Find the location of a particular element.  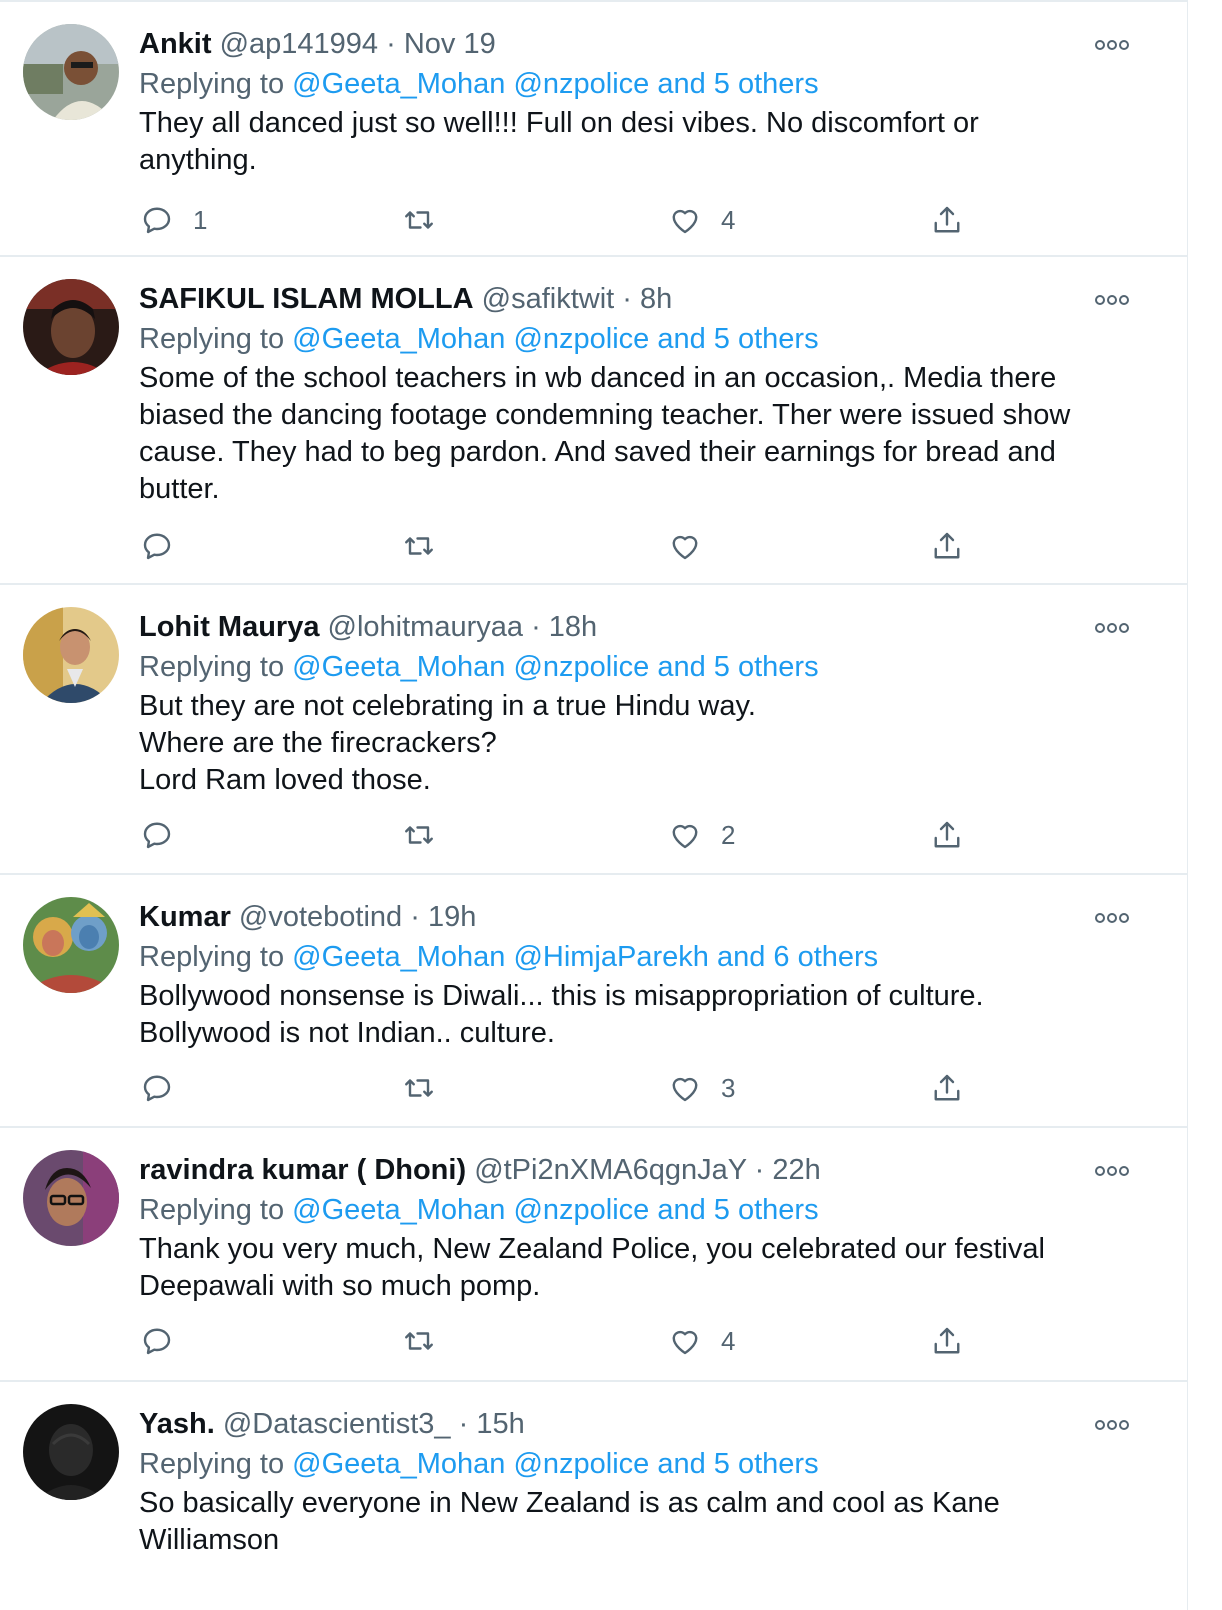

like-count: 2 is located at coordinates (728, 834).